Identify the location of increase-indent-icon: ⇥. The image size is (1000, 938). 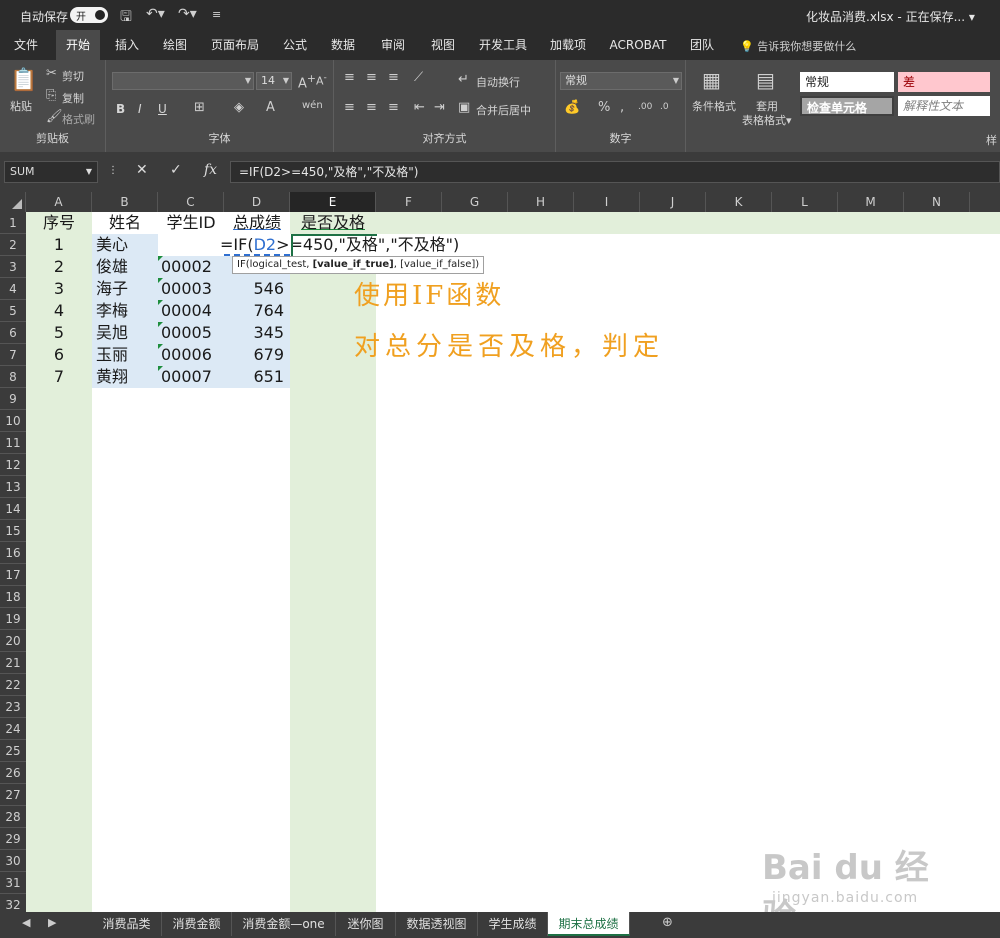
(439, 107).